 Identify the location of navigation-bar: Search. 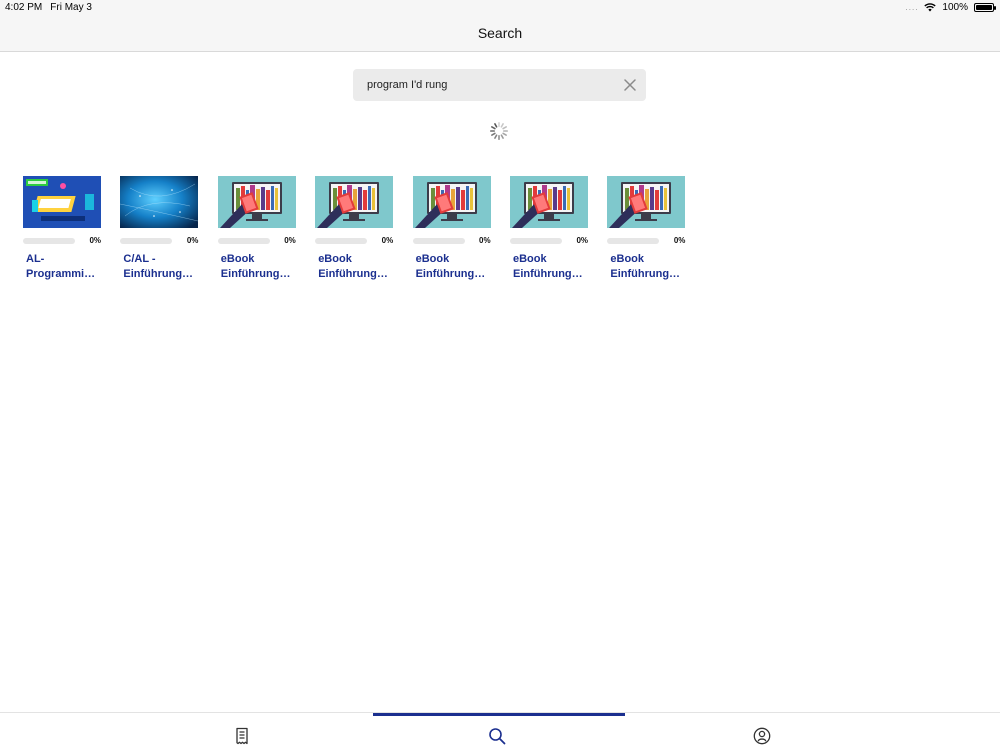
(500, 34).